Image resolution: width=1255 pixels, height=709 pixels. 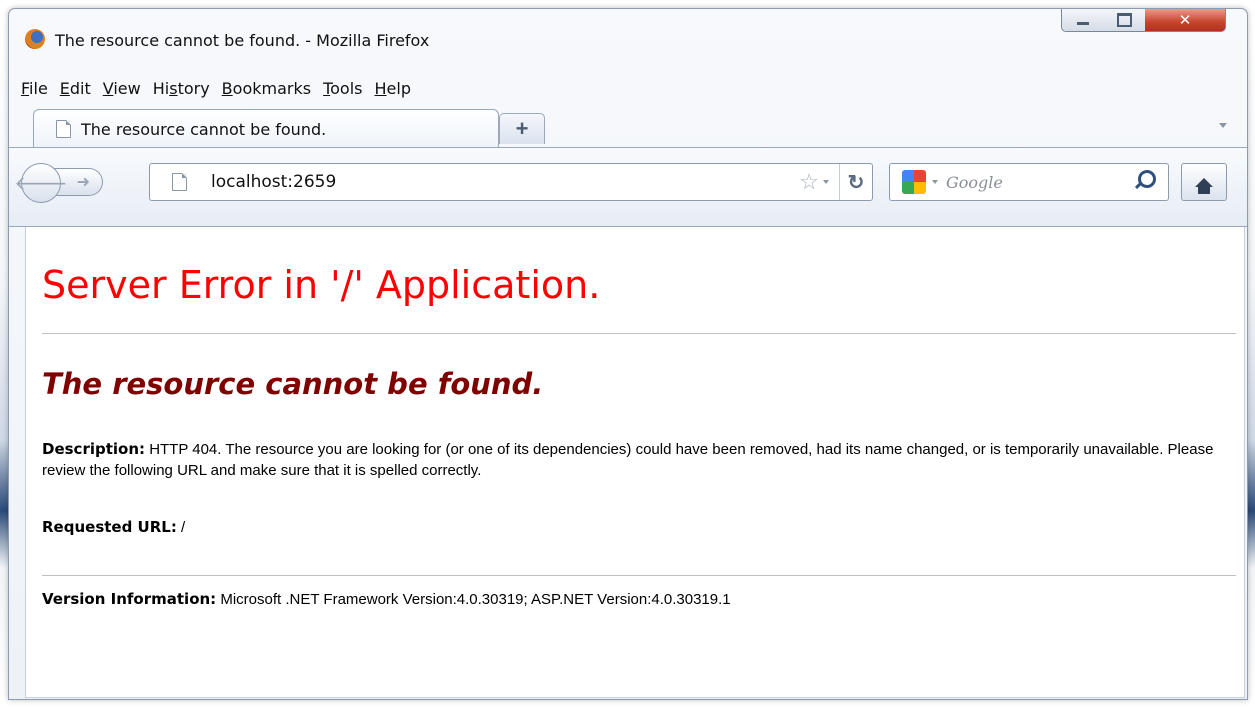 What do you see at coordinates (272, 88) in the screenshot?
I see `menu-label: ookmarks` at bounding box center [272, 88].